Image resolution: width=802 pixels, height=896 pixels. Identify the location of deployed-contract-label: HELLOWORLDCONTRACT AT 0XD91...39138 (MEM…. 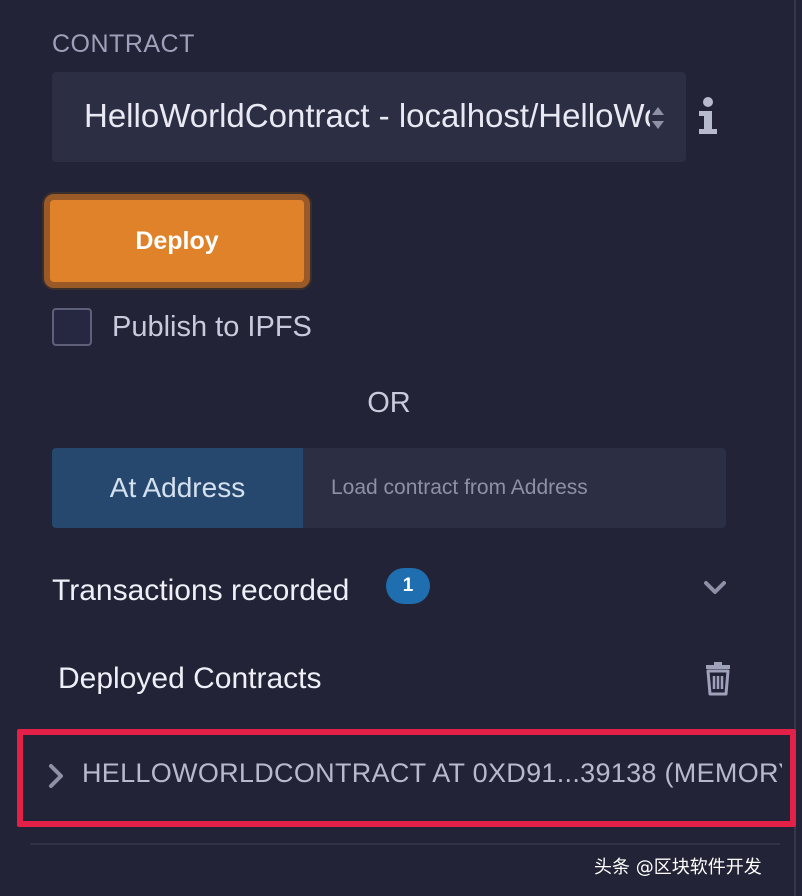
(432, 773).